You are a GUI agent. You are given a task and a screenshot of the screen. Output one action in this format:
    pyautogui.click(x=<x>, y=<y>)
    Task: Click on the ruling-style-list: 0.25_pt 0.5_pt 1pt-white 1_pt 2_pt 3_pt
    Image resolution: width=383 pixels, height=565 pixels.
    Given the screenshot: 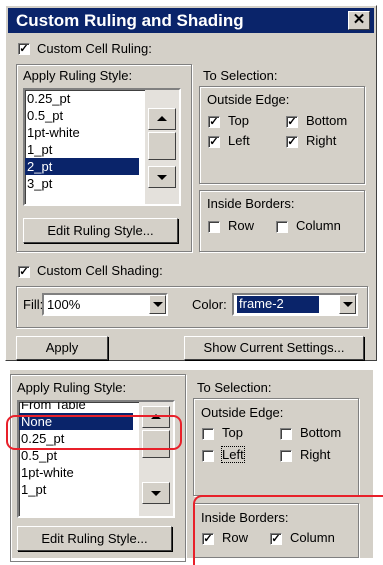 What is the action you would take?
    pyautogui.click(x=102, y=147)
    